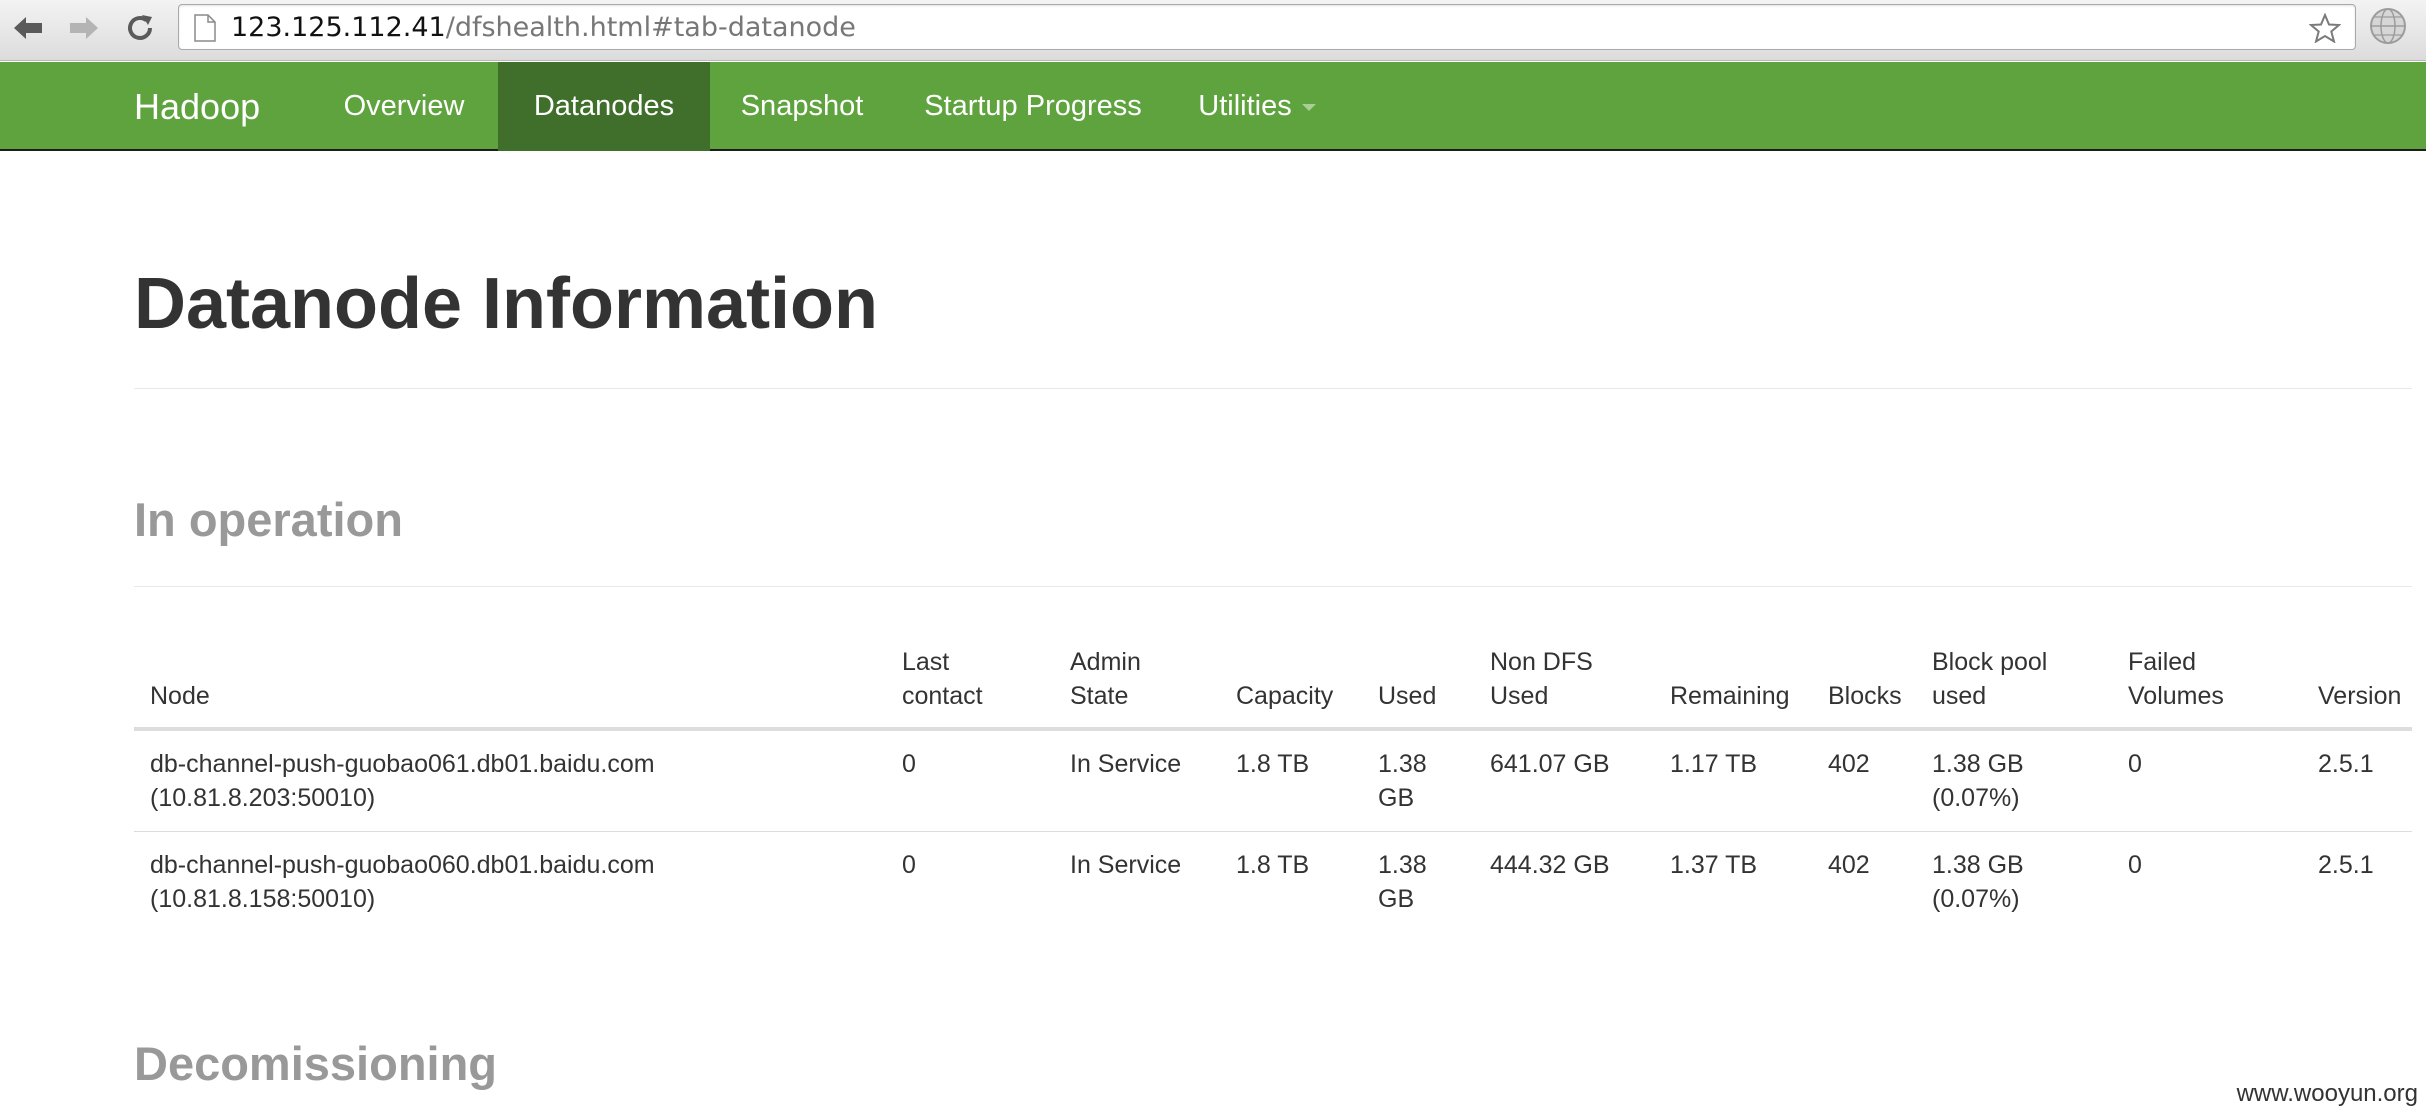  What do you see at coordinates (268, 519) in the screenshot?
I see `in-operation-heading: In operation` at bounding box center [268, 519].